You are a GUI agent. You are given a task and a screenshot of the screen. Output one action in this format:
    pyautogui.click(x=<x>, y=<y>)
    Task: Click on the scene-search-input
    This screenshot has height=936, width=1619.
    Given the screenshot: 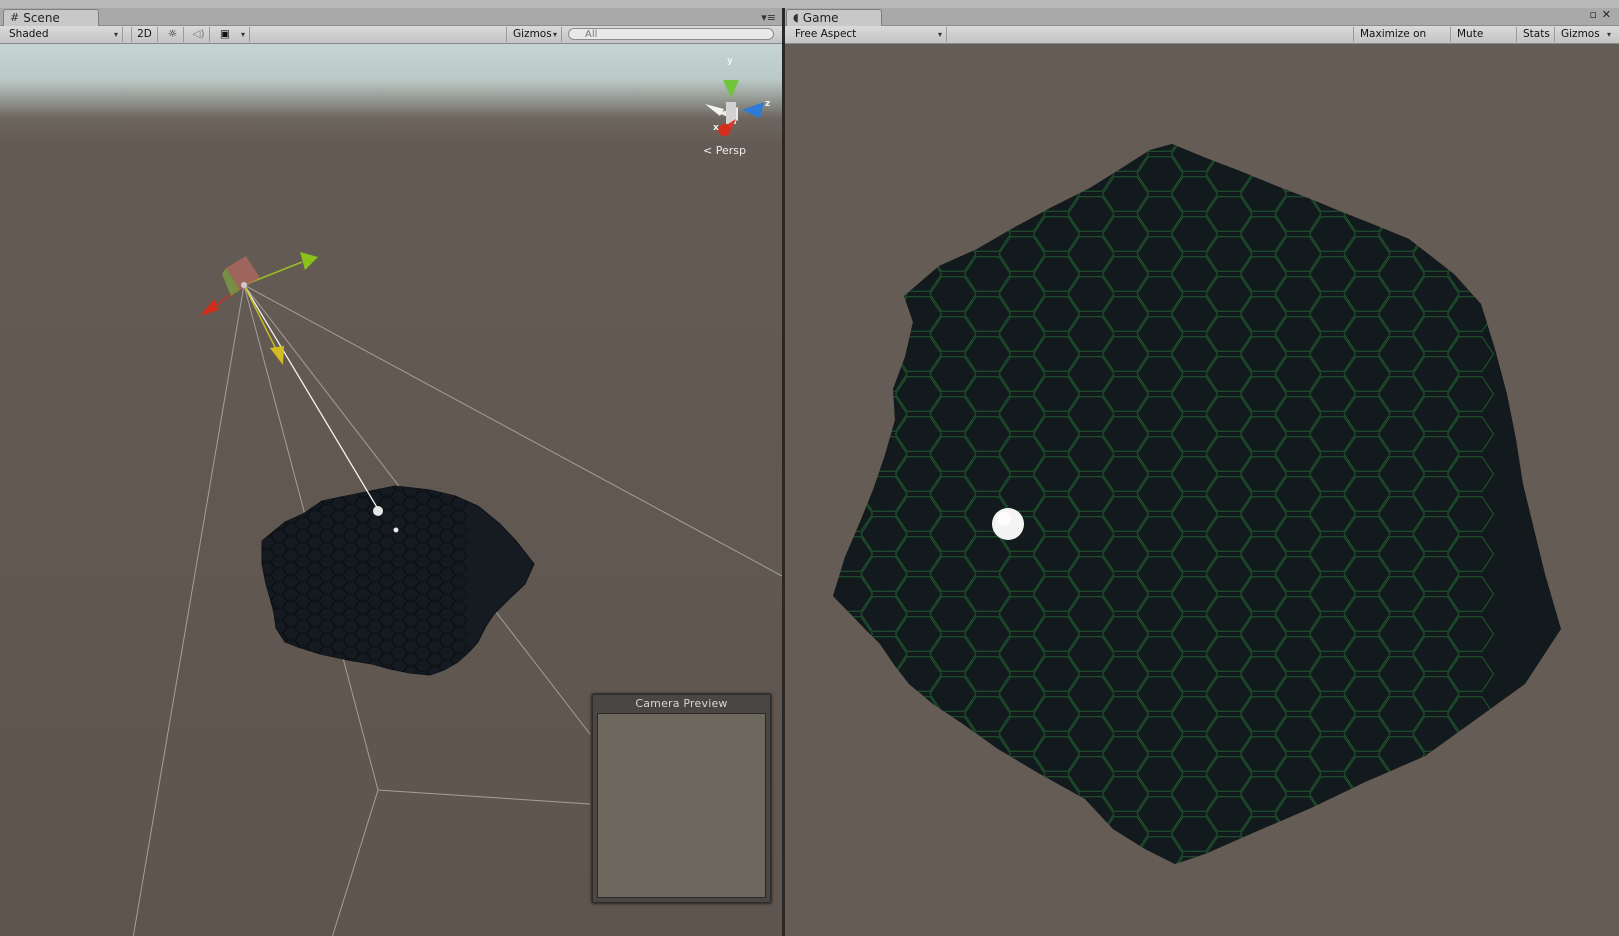 What is the action you would take?
    pyautogui.click(x=671, y=34)
    